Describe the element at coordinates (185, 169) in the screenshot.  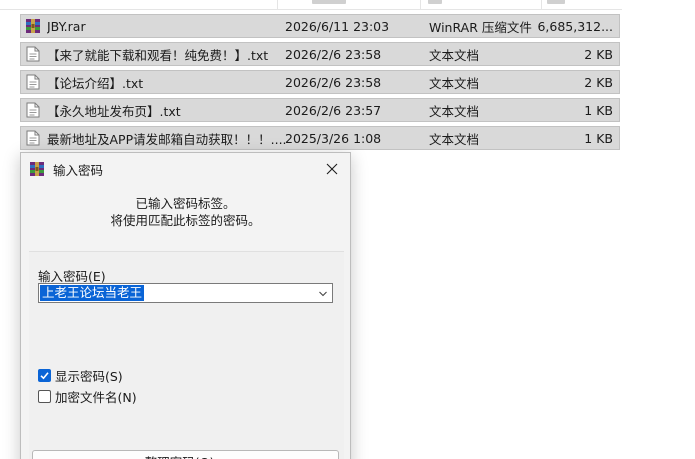
I see `dialog-titlebar: 输入密码` at that location.